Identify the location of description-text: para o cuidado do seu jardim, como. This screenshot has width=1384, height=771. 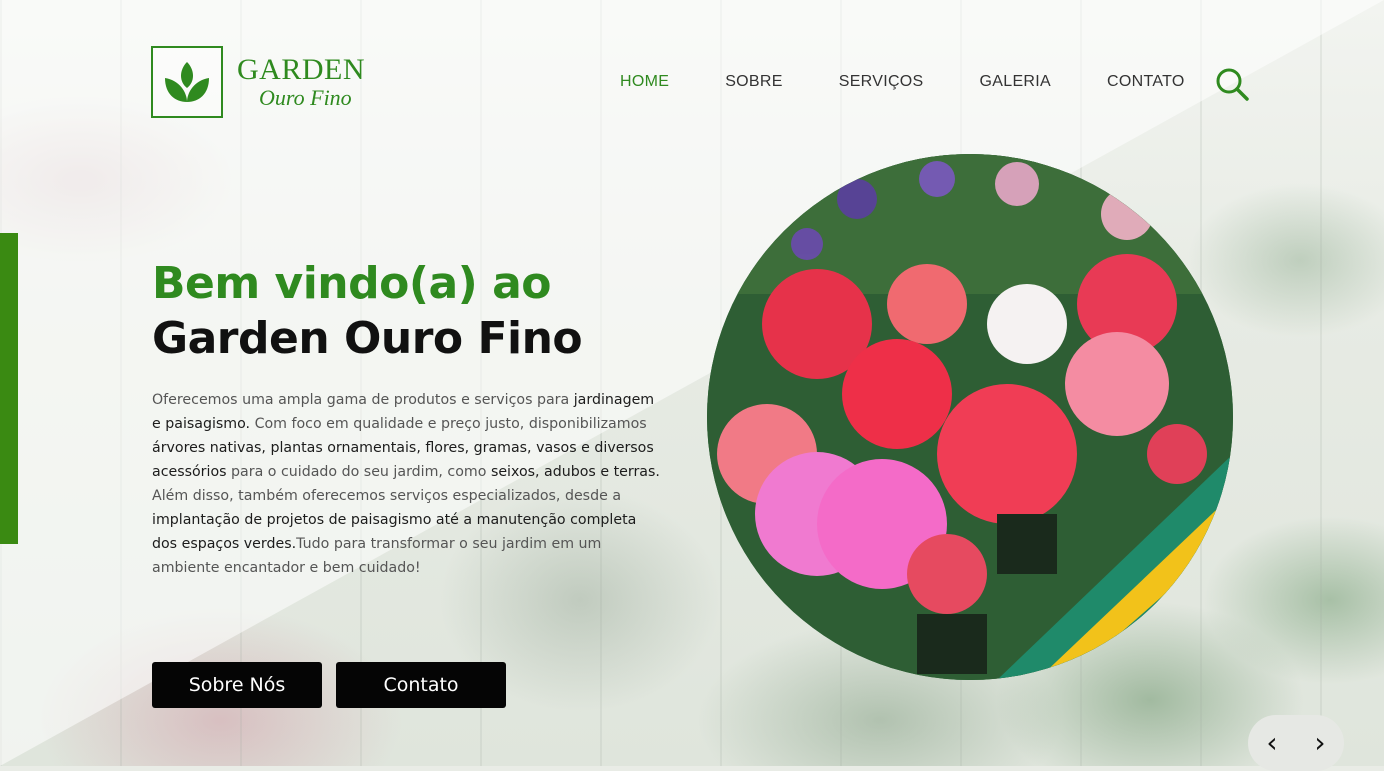
(358, 472).